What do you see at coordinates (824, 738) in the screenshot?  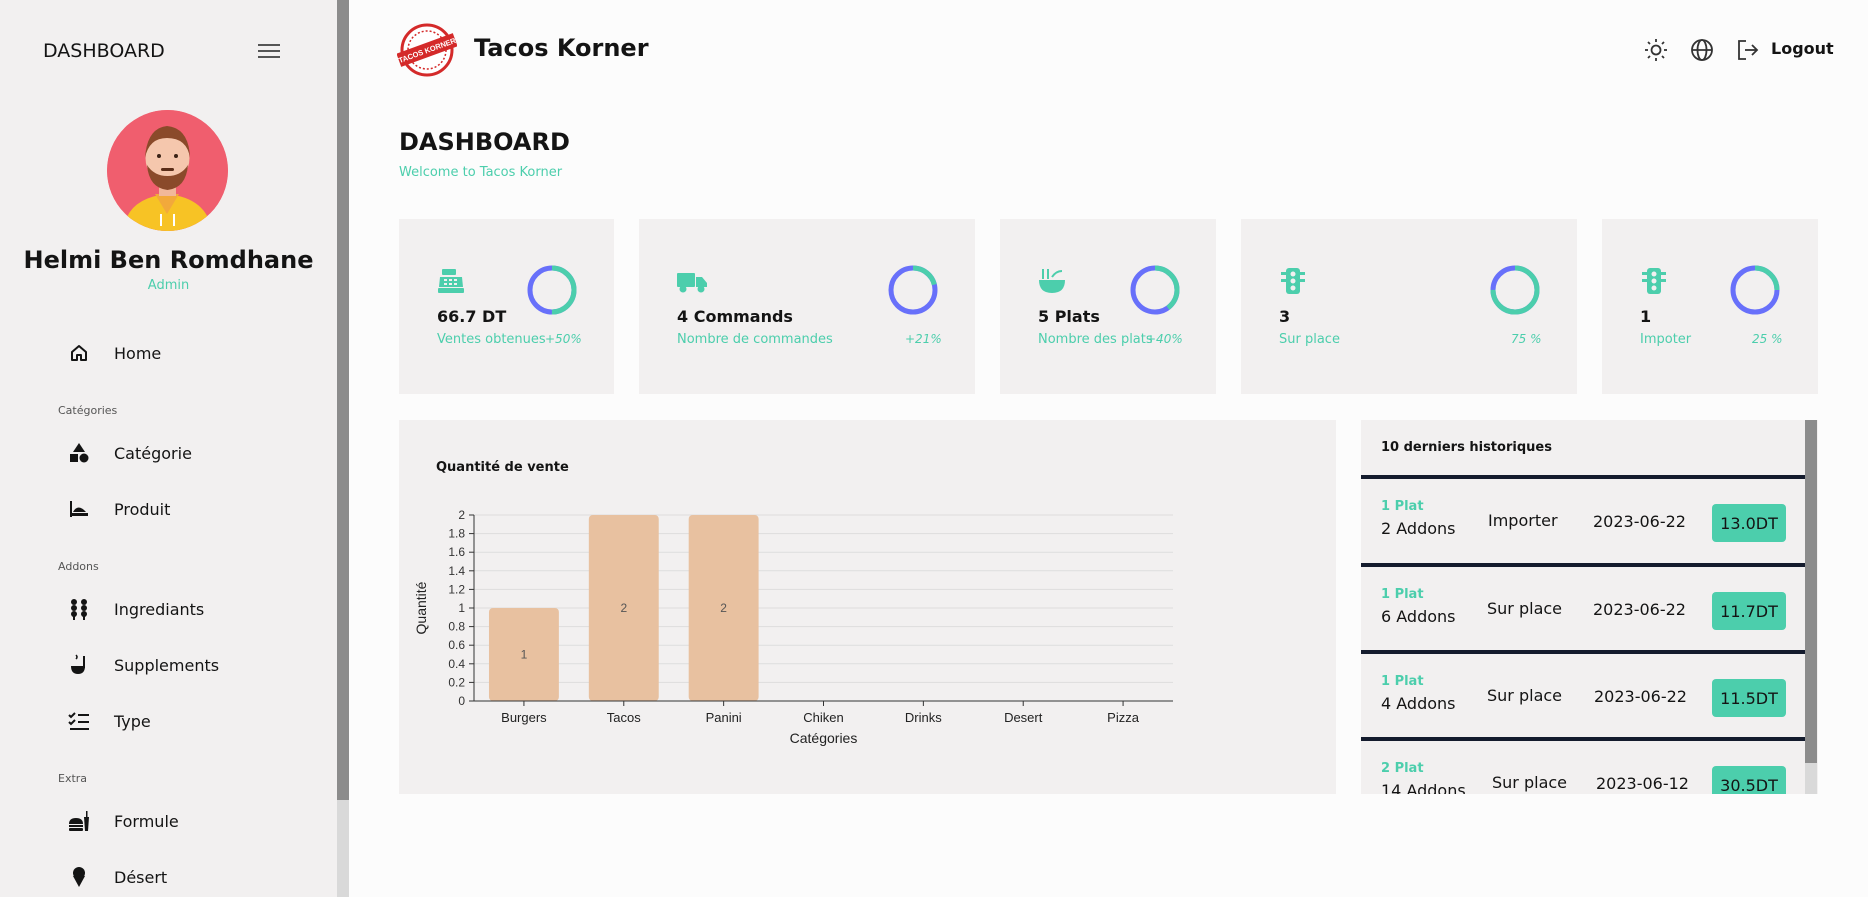 I see `x-axis-label: Catégories` at bounding box center [824, 738].